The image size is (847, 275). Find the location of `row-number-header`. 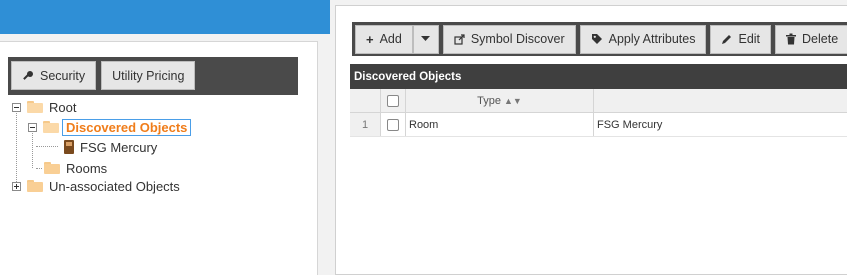

row-number-header is located at coordinates (365, 100).